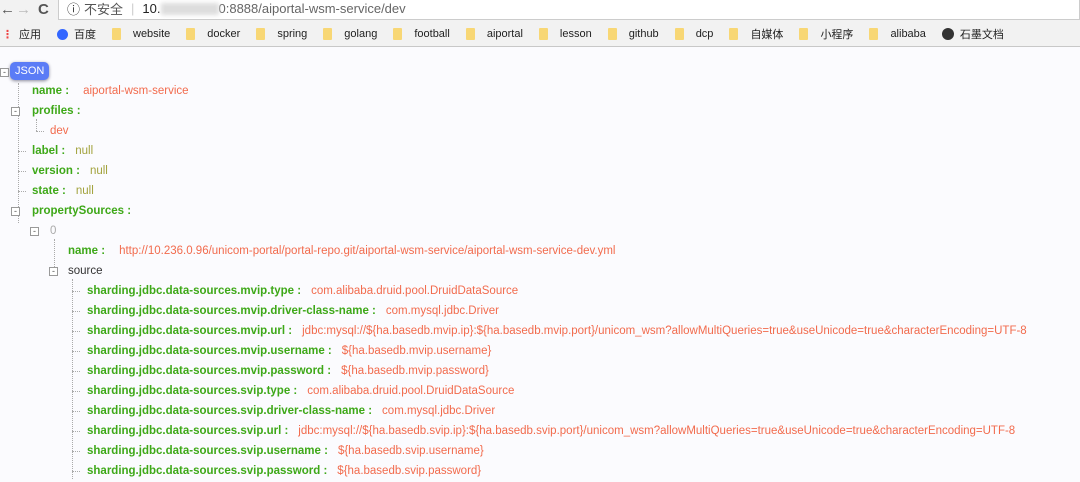  I want to click on bookmark-item: github, so click(633, 34).